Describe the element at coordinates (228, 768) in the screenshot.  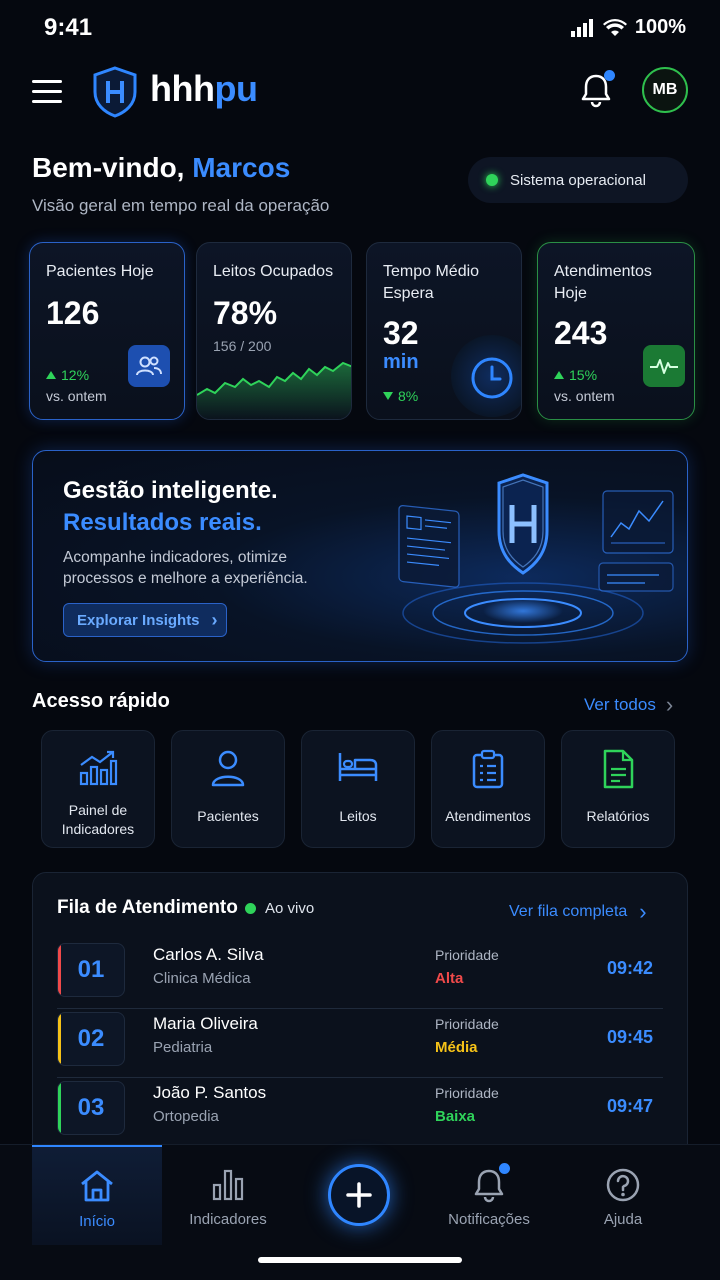
I see `user-icon` at that location.